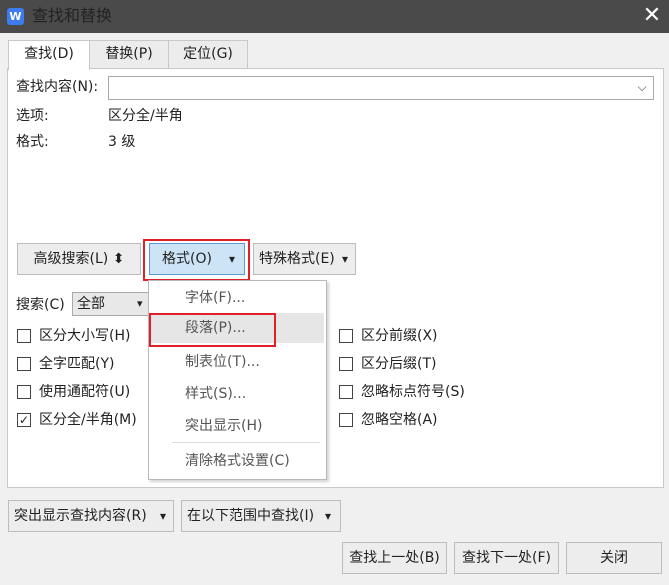  What do you see at coordinates (652, 16) in the screenshot?
I see `close-icon: ✕` at bounding box center [652, 16].